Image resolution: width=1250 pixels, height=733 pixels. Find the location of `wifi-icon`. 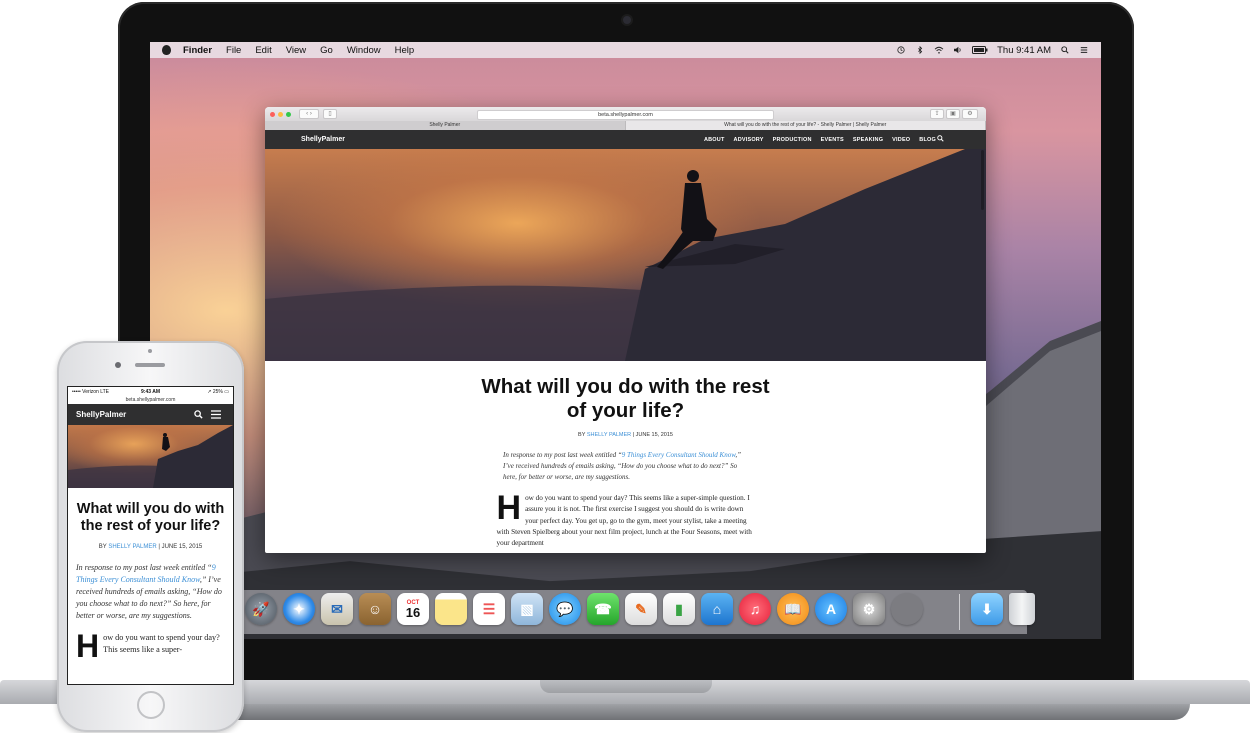

wifi-icon is located at coordinates (939, 50).